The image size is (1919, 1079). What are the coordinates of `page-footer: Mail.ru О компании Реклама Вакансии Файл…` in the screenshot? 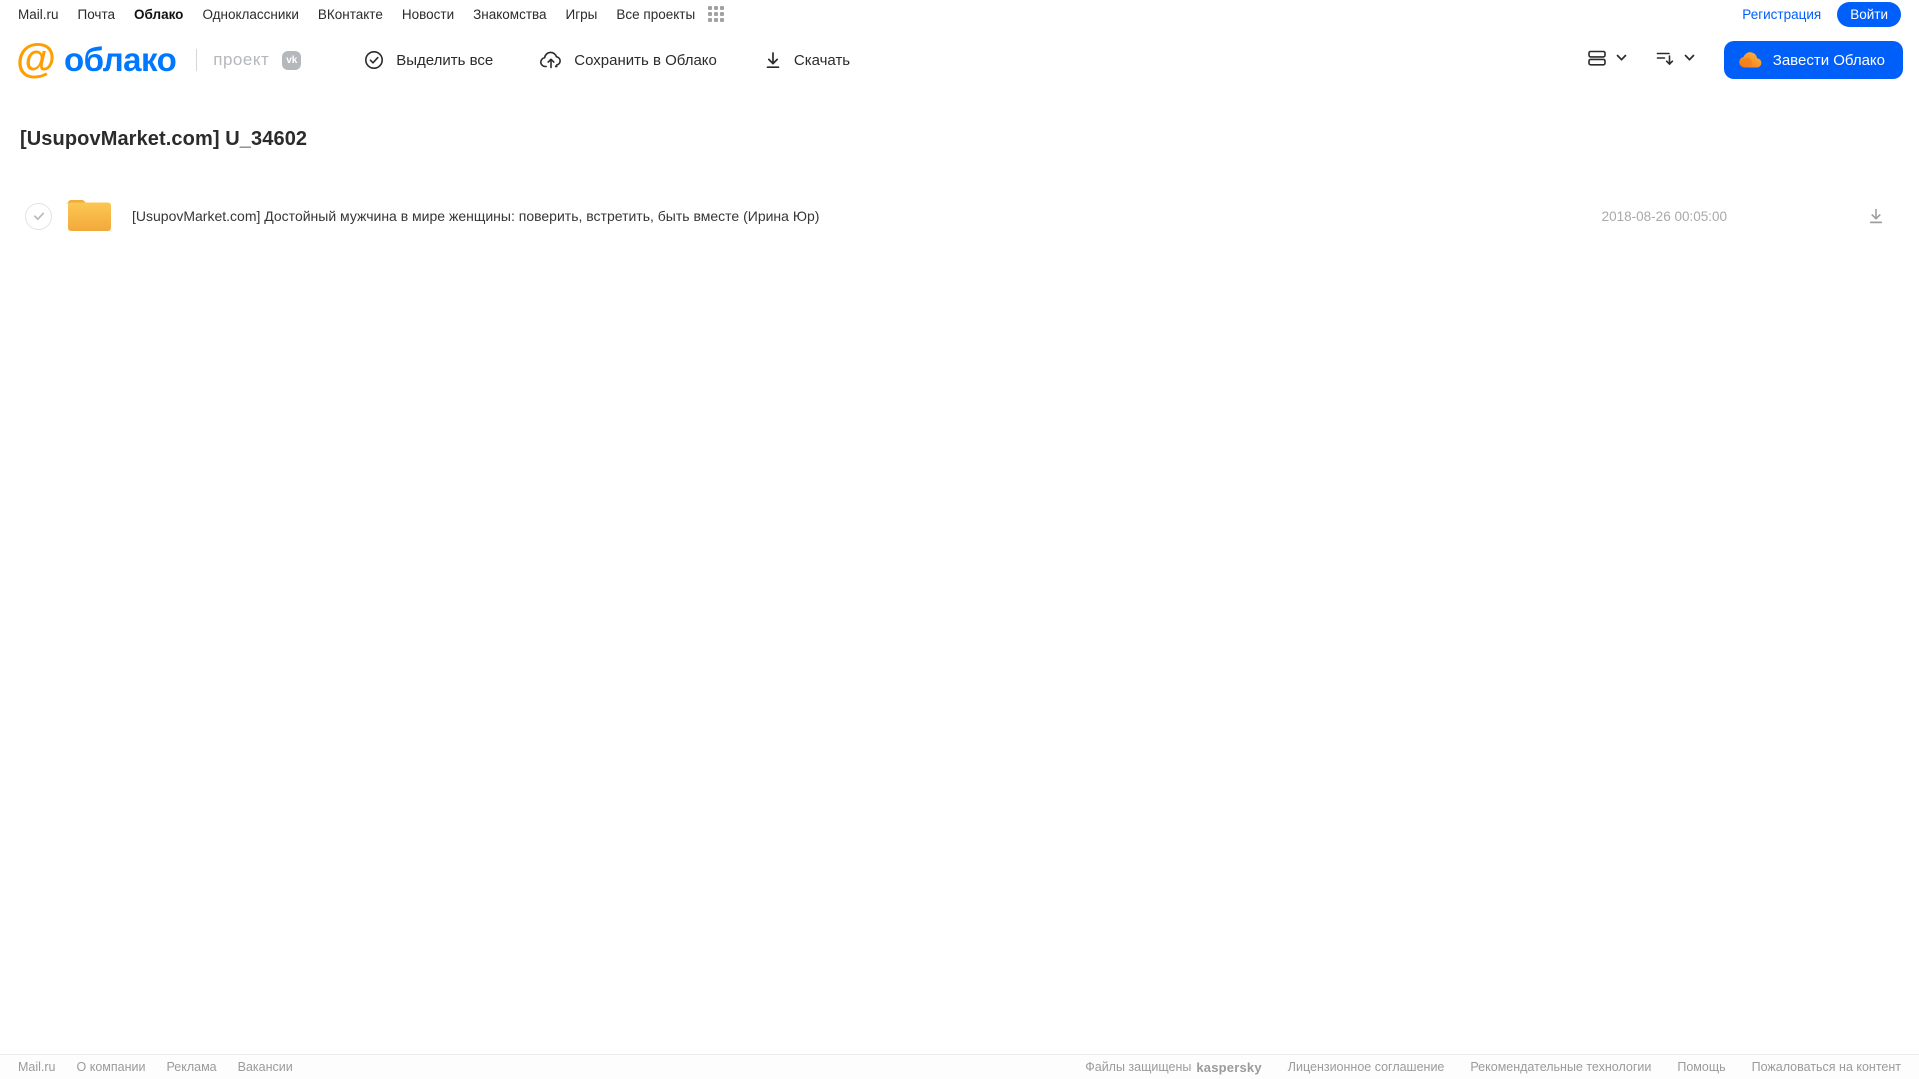 It's located at (959, 1066).